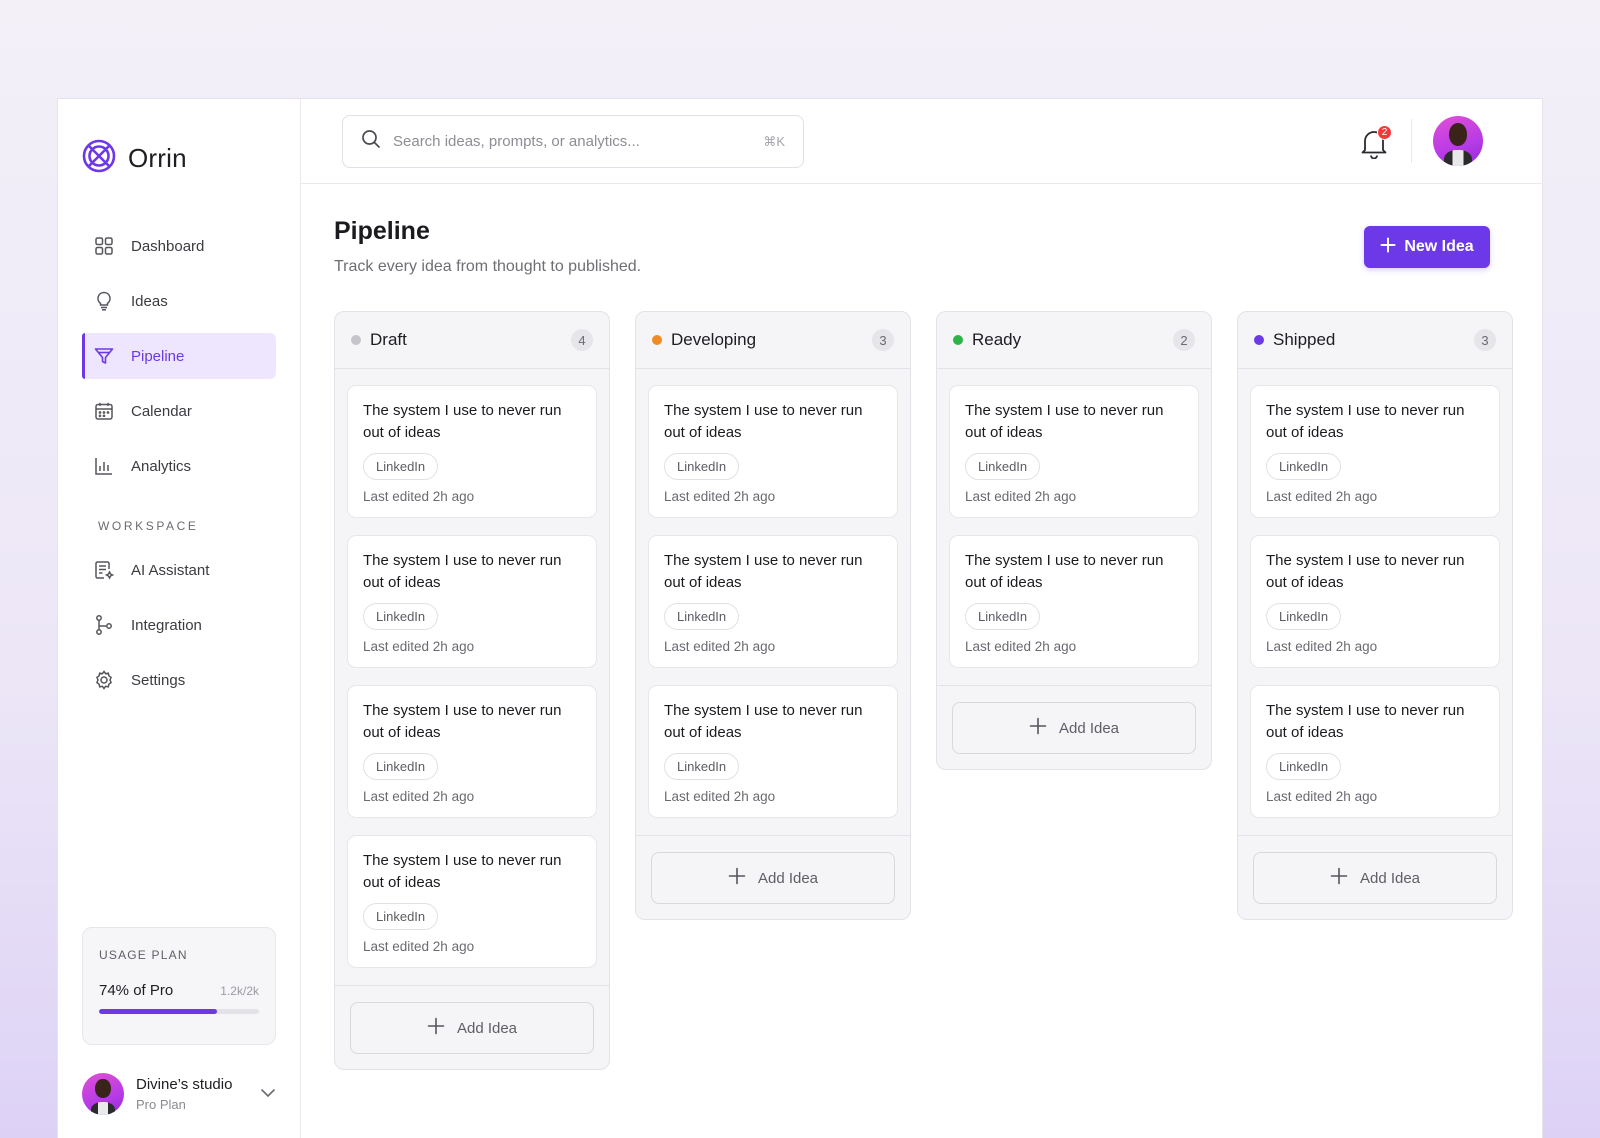 Image resolution: width=1600 pixels, height=1138 pixels. What do you see at coordinates (103, 1094) in the screenshot?
I see `avatar` at bounding box center [103, 1094].